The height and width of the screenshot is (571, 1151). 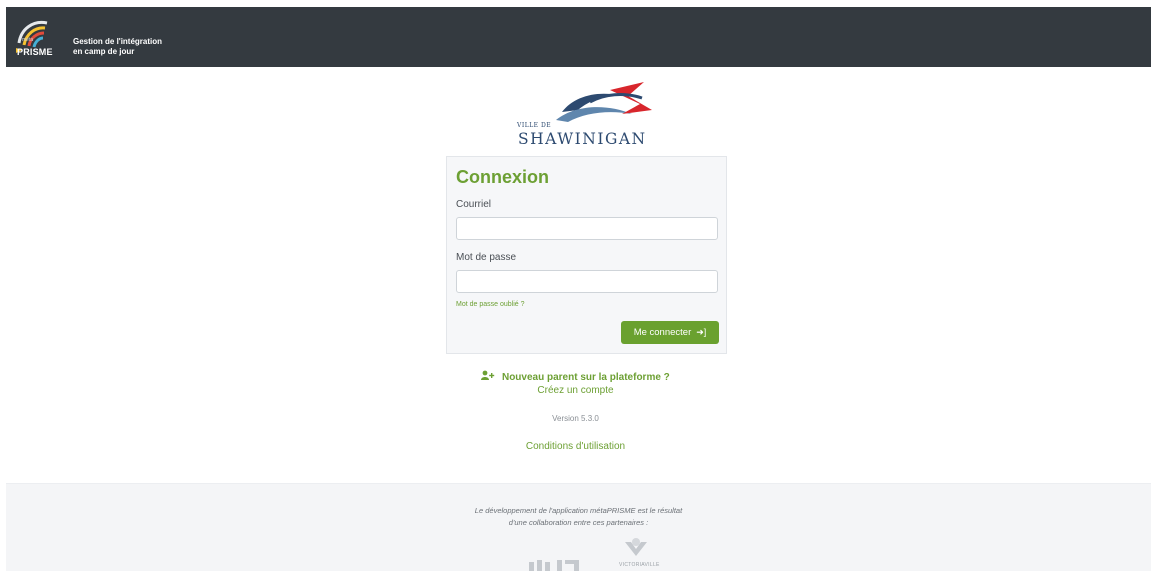 What do you see at coordinates (502, 177) in the screenshot?
I see `login-title: Connexion` at bounding box center [502, 177].